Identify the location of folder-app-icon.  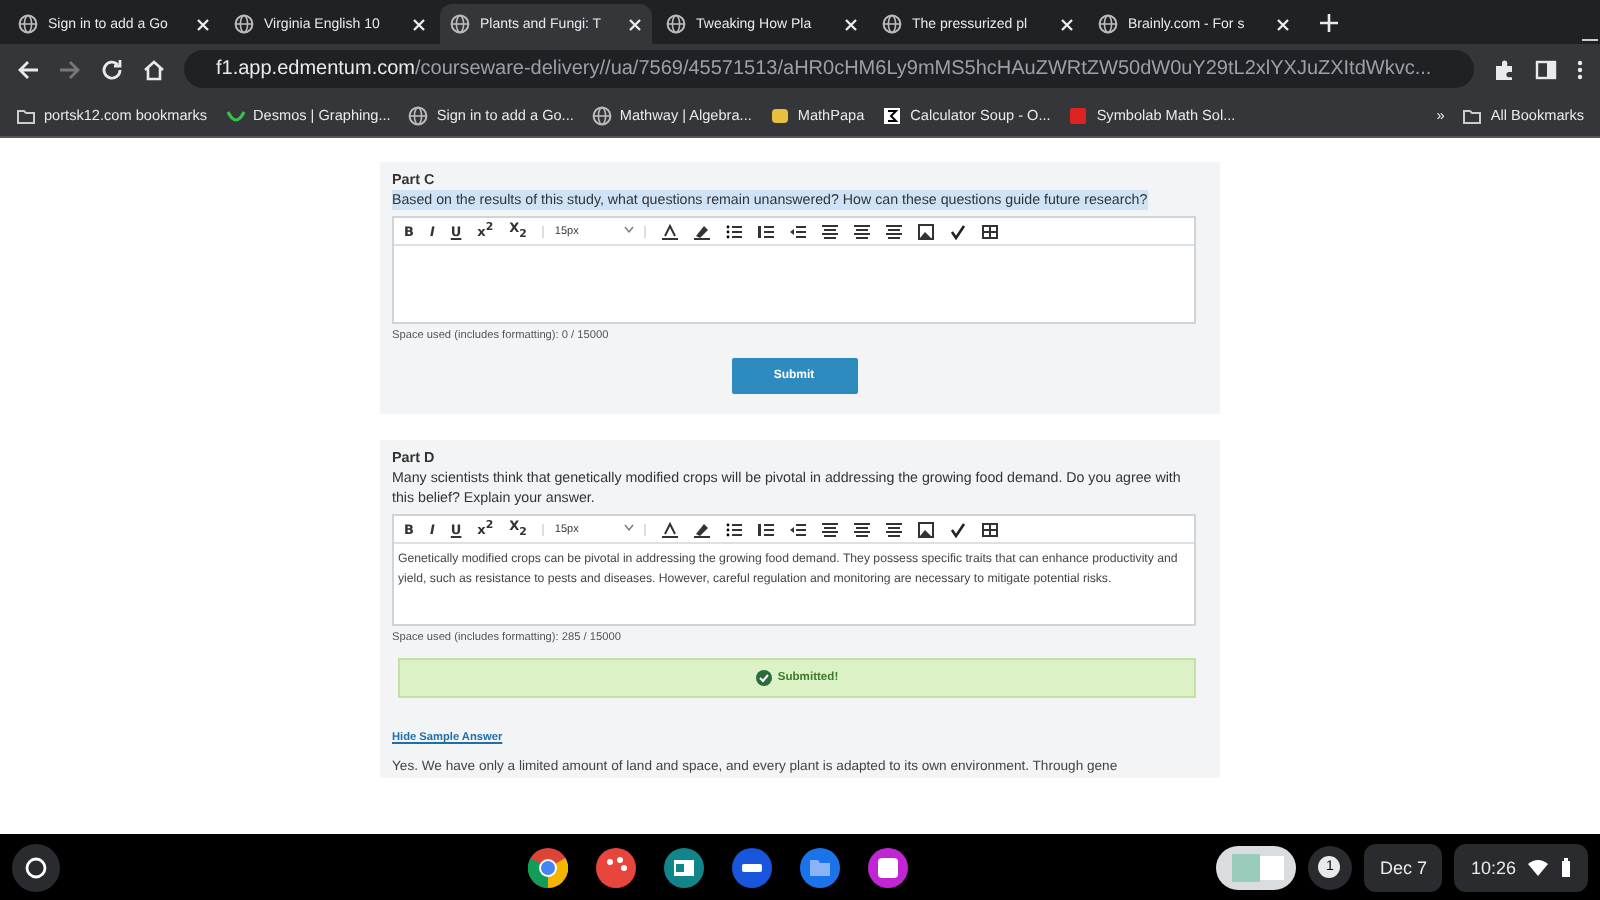
(819, 867).